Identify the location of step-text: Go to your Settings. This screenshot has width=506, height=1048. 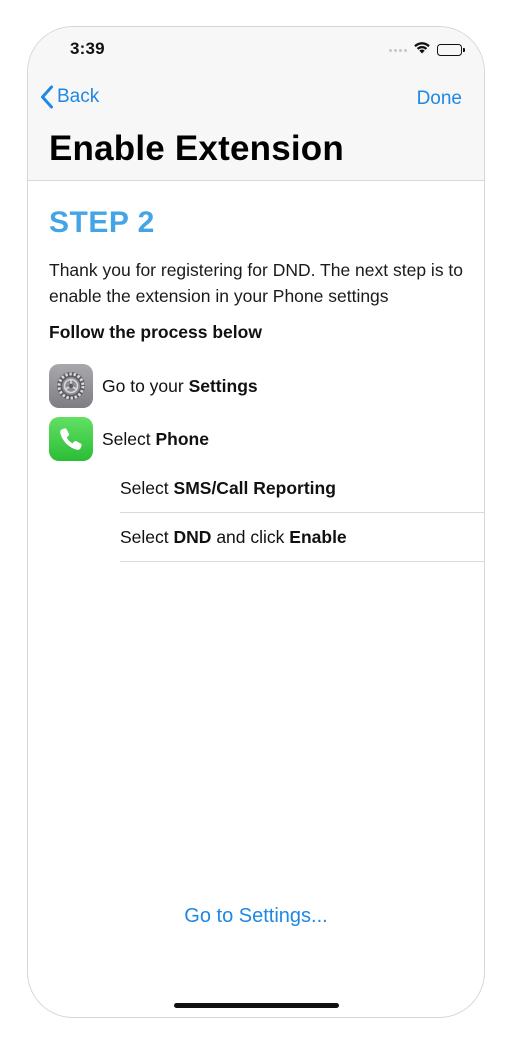
(180, 385).